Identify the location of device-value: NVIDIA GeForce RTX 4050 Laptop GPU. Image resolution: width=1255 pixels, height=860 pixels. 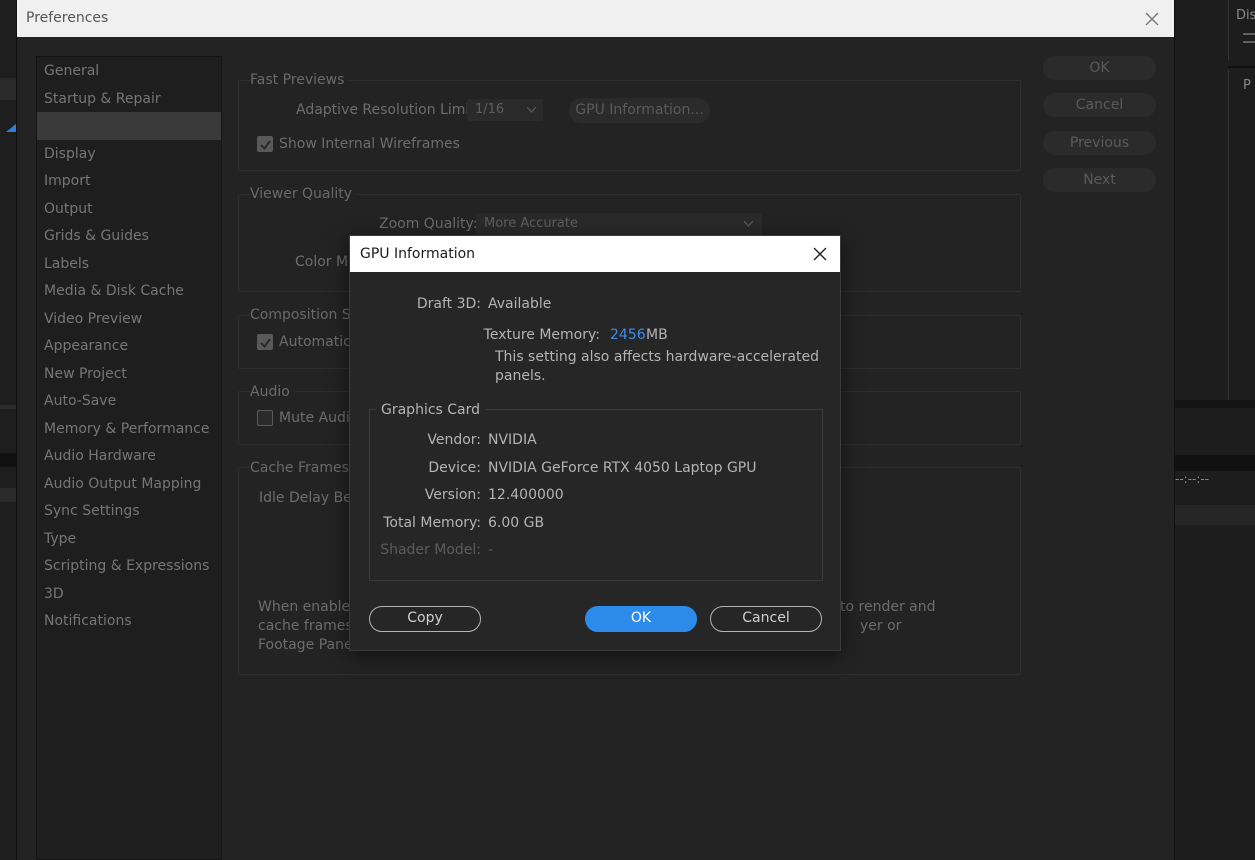
(622, 468).